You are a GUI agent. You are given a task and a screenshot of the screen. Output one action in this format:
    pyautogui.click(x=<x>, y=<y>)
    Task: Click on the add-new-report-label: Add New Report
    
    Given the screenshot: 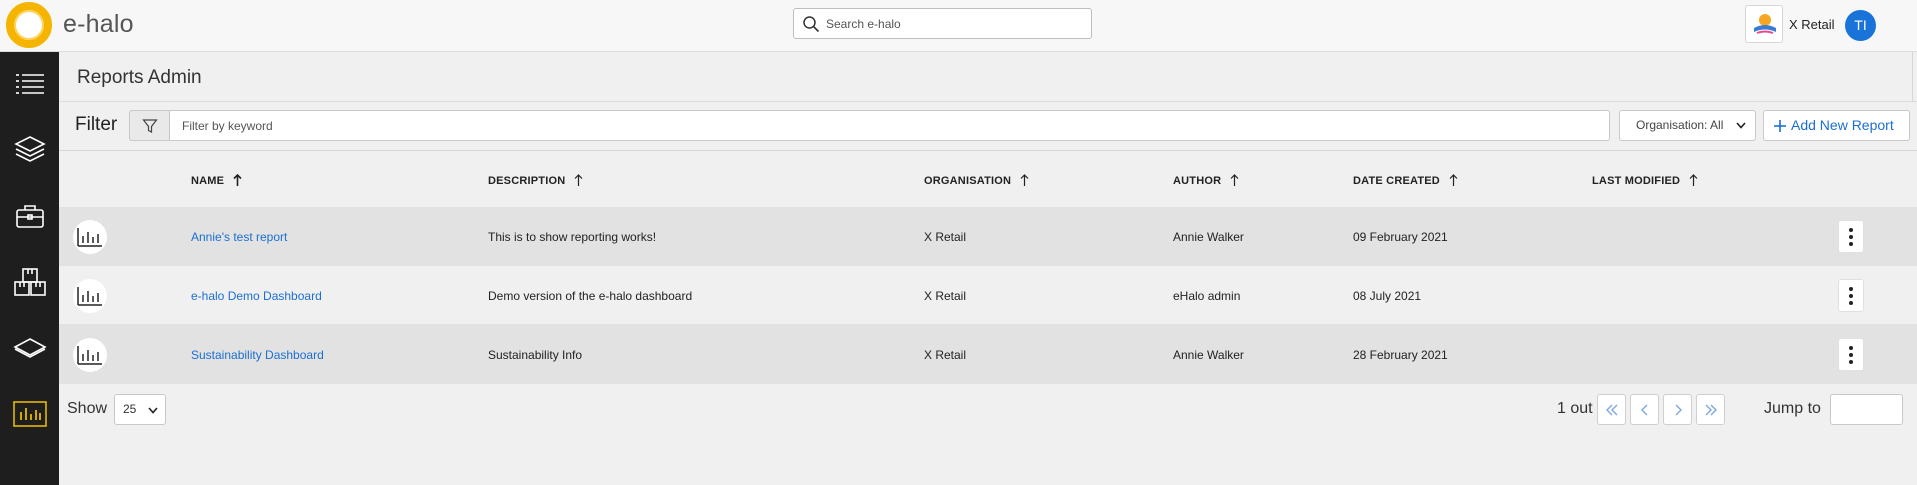 What is the action you would take?
    pyautogui.click(x=1842, y=125)
    